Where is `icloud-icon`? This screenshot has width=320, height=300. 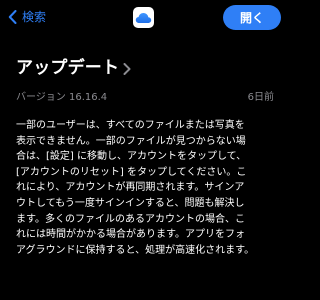 icloud-icon is located at coordinates (143, 17).